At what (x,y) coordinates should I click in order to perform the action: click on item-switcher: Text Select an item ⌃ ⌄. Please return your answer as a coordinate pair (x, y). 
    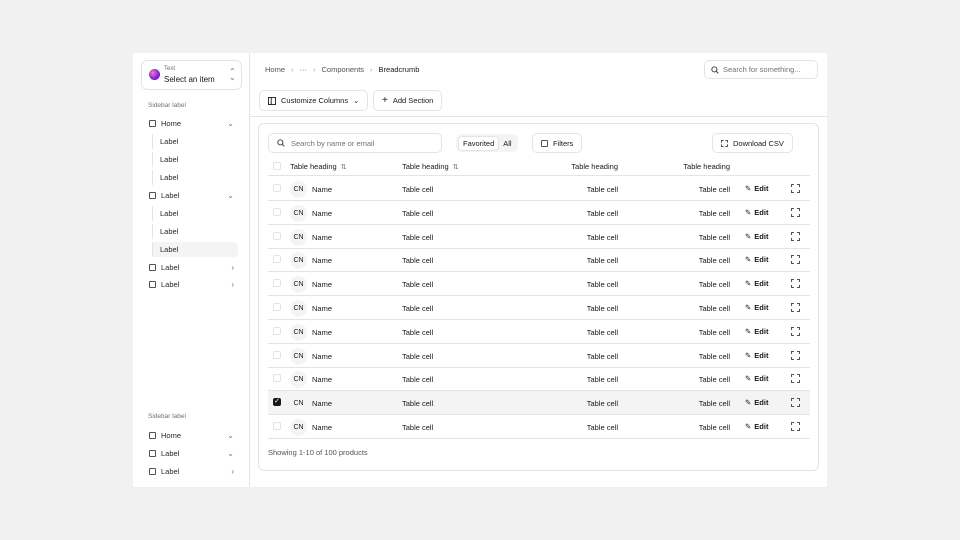
    Looking at the image, I should click on (191, 75).